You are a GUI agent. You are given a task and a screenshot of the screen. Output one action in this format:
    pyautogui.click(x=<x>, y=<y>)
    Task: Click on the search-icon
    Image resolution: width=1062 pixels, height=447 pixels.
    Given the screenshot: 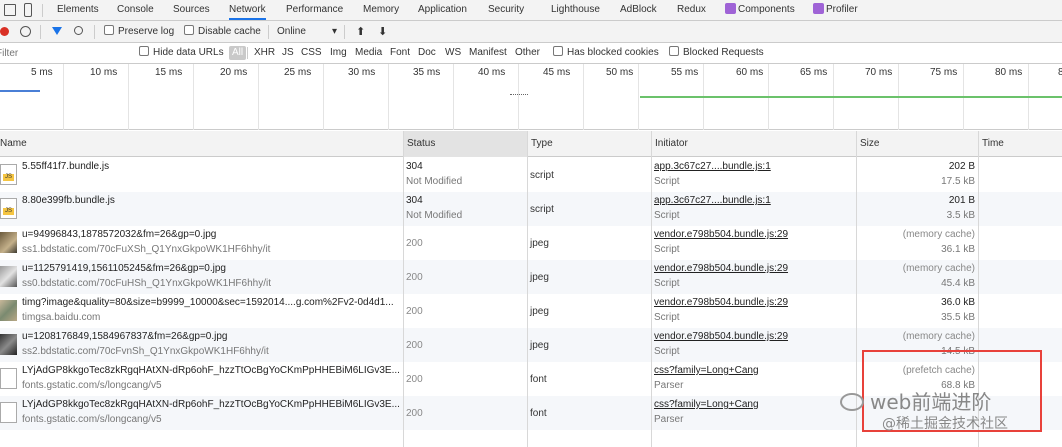 What is the action you would take?
    pyautogui.click(x=78, y=30)
    